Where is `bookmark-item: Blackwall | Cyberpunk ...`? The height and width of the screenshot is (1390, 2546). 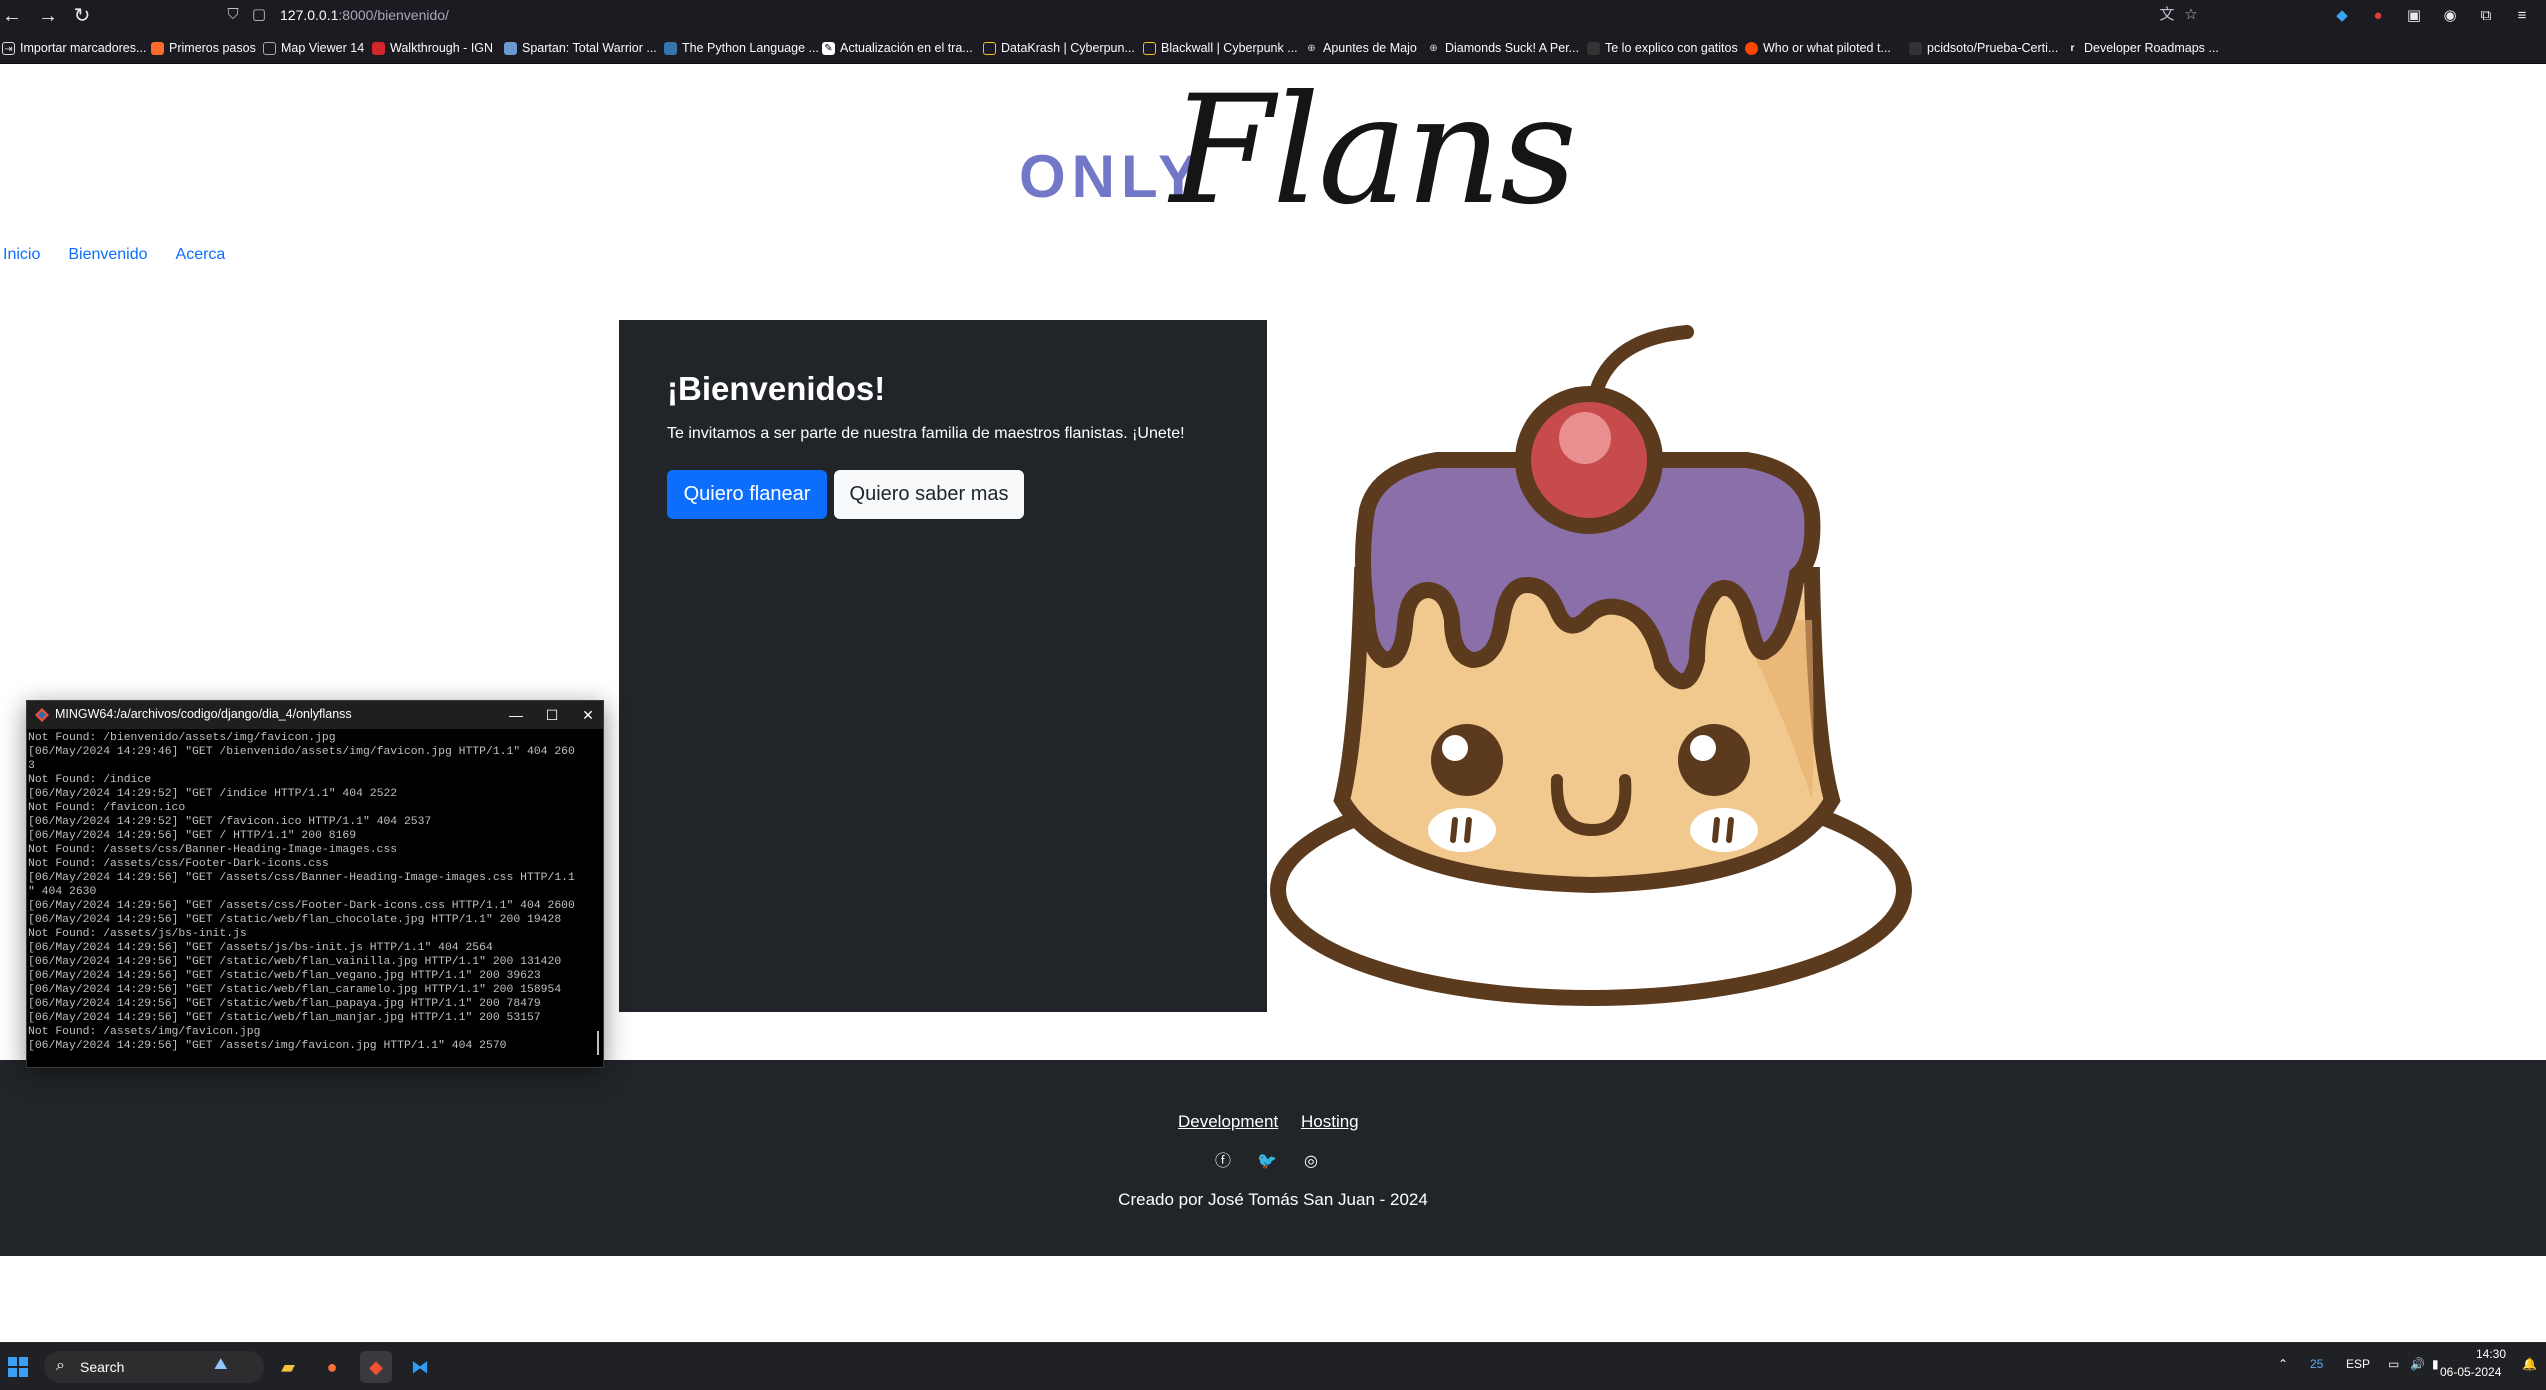
bookmark-item: Blackwall | Cyberpunk ... is located at coordinates (1220, 48).